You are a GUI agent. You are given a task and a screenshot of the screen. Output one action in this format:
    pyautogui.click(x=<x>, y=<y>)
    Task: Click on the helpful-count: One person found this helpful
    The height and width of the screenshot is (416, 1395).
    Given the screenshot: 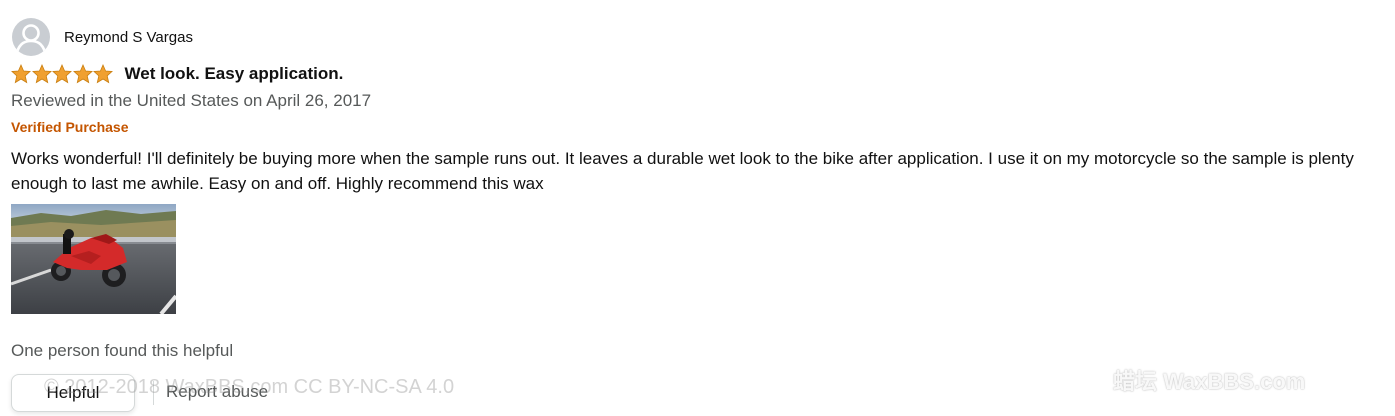 What is the action you would take?
    pyautogui.click(x=122, y=350)
    